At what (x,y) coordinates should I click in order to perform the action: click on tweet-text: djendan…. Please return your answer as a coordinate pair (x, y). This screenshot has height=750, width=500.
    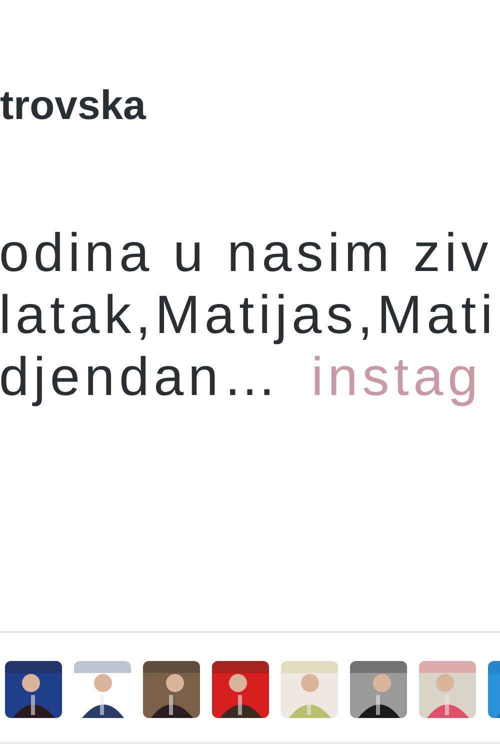
    Looking at the image, I should click on (141, 377).